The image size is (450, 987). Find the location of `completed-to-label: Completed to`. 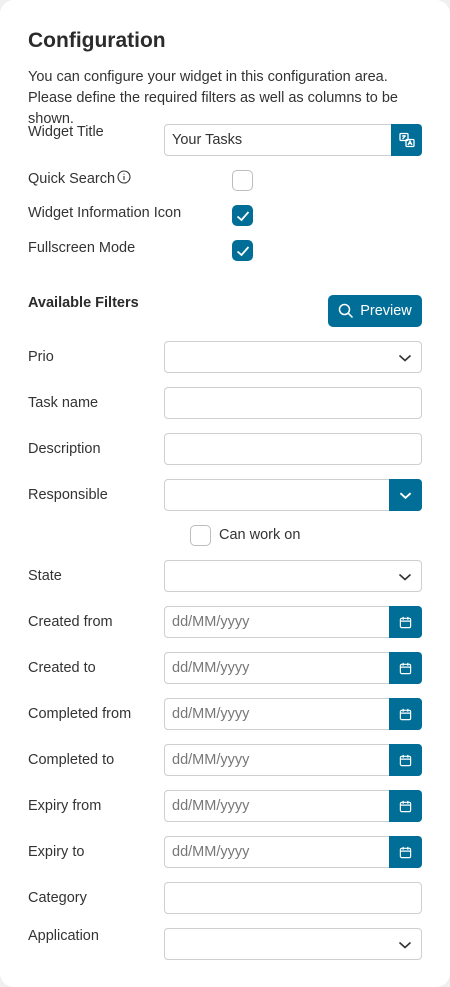

completed-to-label: Completed to is located at coordinates (71, 760).